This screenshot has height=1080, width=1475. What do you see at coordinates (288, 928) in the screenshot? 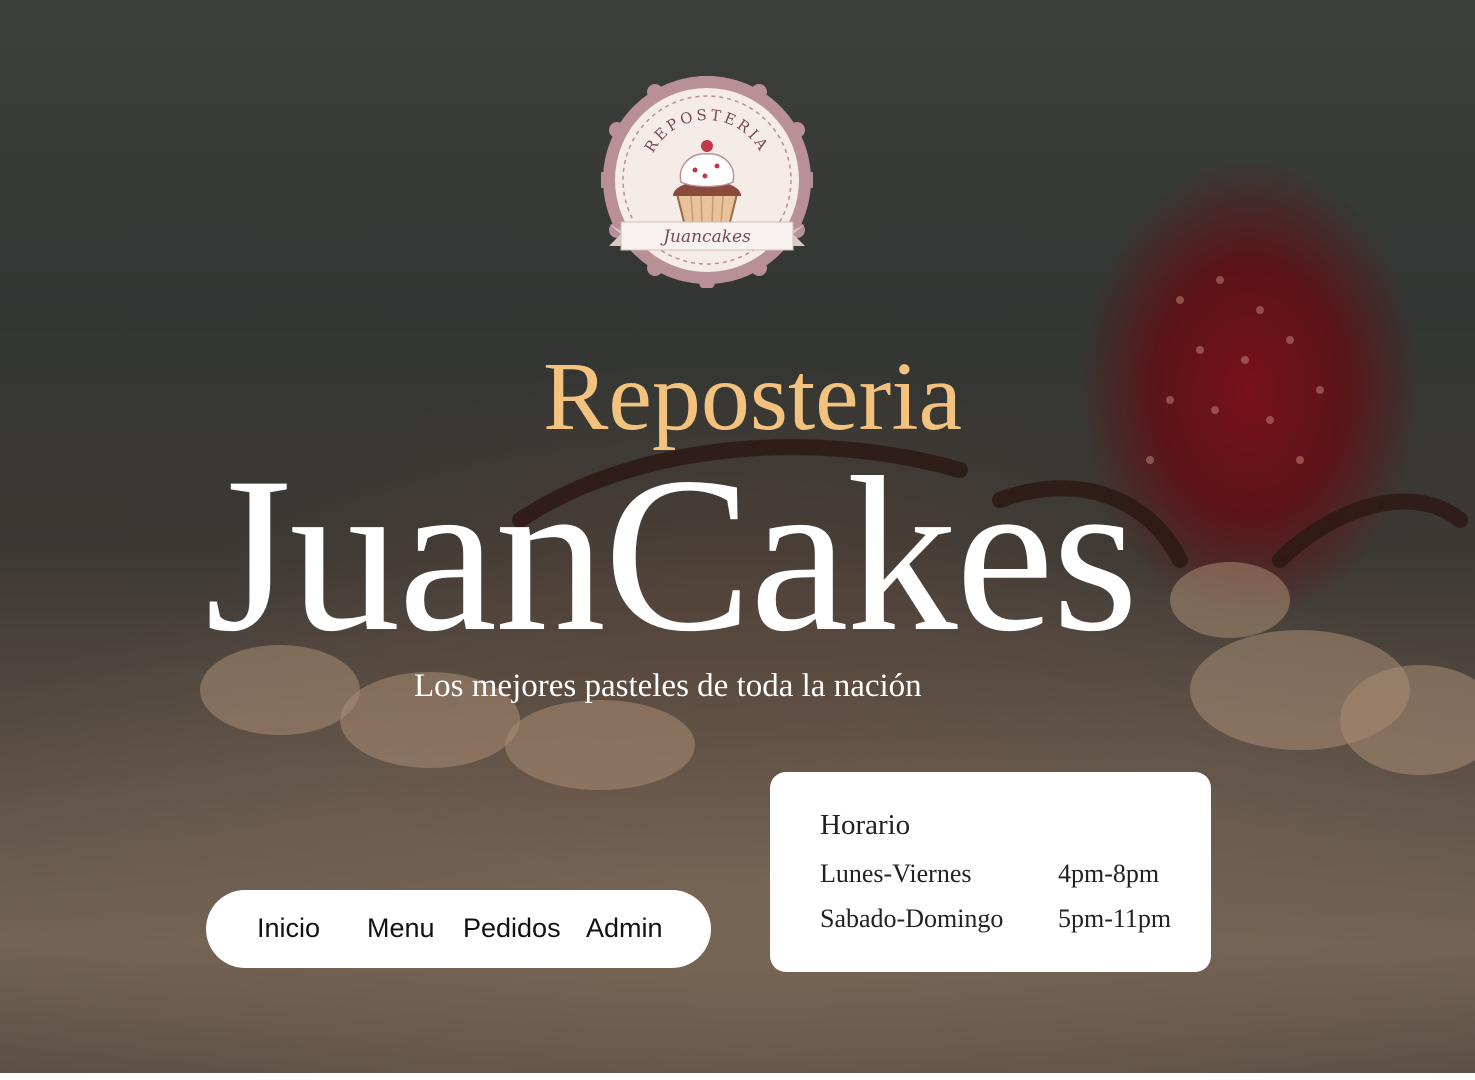
I see `nav-link-inicio: Inicio` at bounding box center [288, 928].